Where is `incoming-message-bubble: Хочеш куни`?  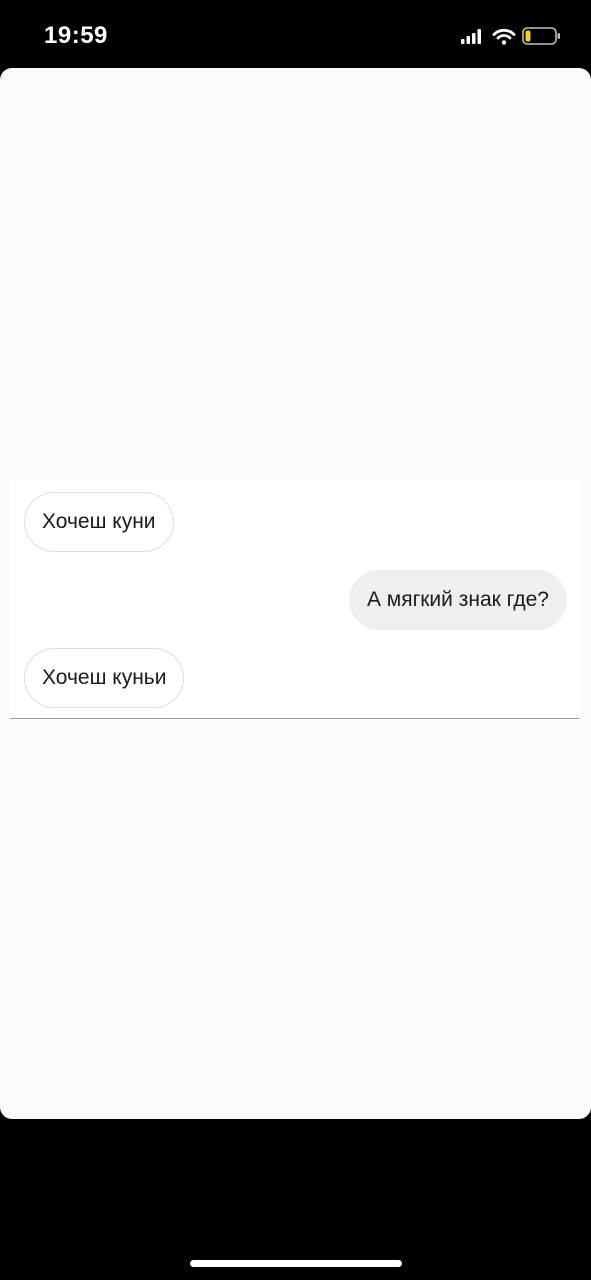 incoming-message-bubble: Хочеш куни is located at coordinates (99, 522).